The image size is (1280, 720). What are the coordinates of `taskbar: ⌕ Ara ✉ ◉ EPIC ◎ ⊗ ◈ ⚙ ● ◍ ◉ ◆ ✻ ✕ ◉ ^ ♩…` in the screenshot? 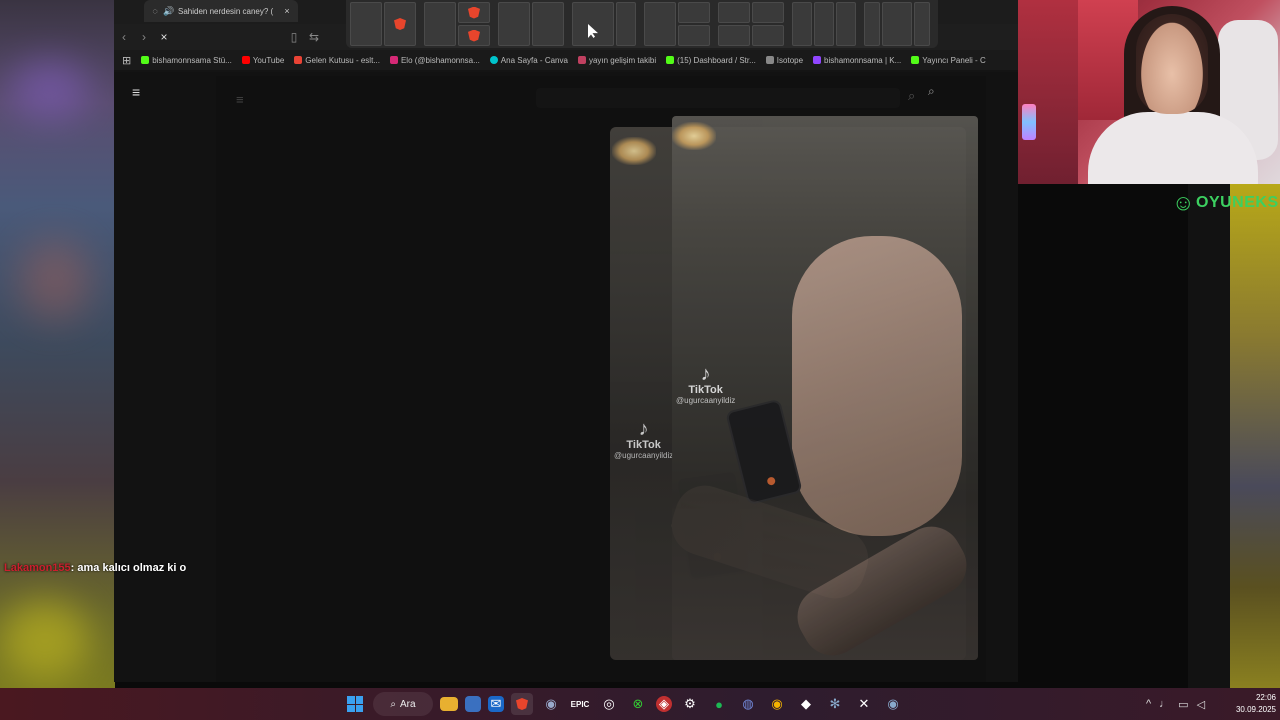 It's located at (640, 704).